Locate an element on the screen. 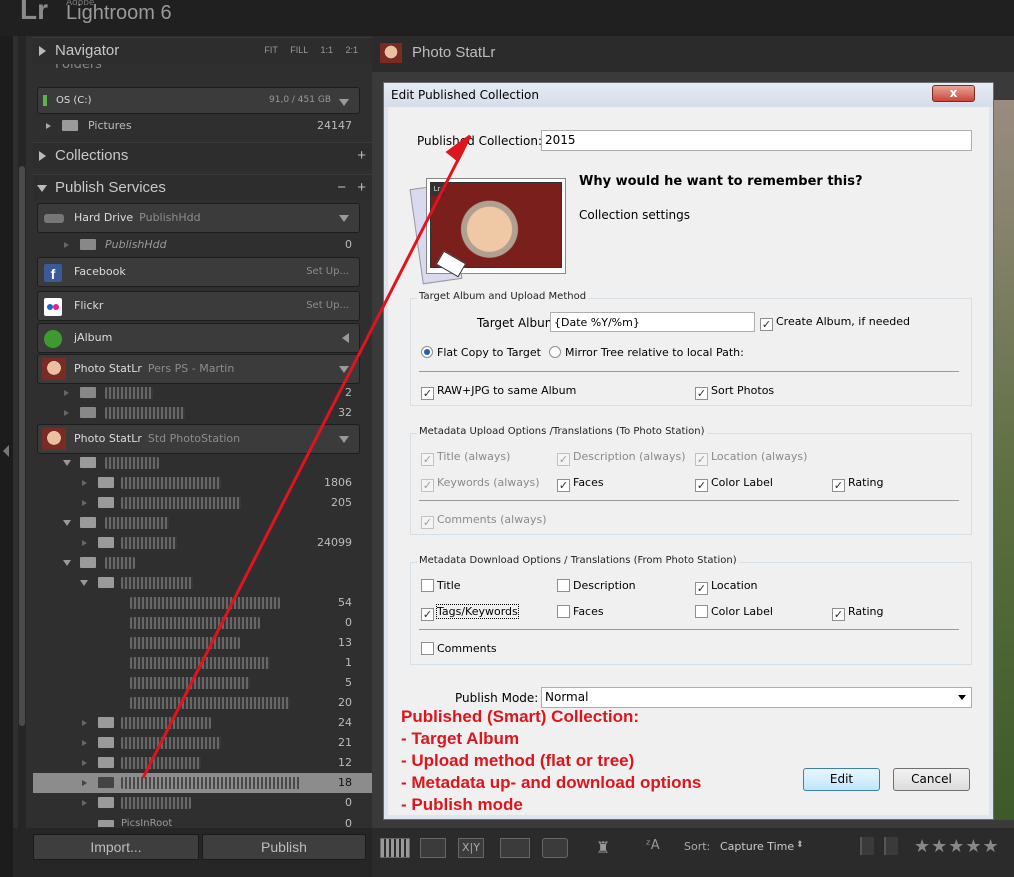 Image resolution: width=1014 pixels, height=877 pixels. collection-row: 12 is located at coordinates (202, 763).